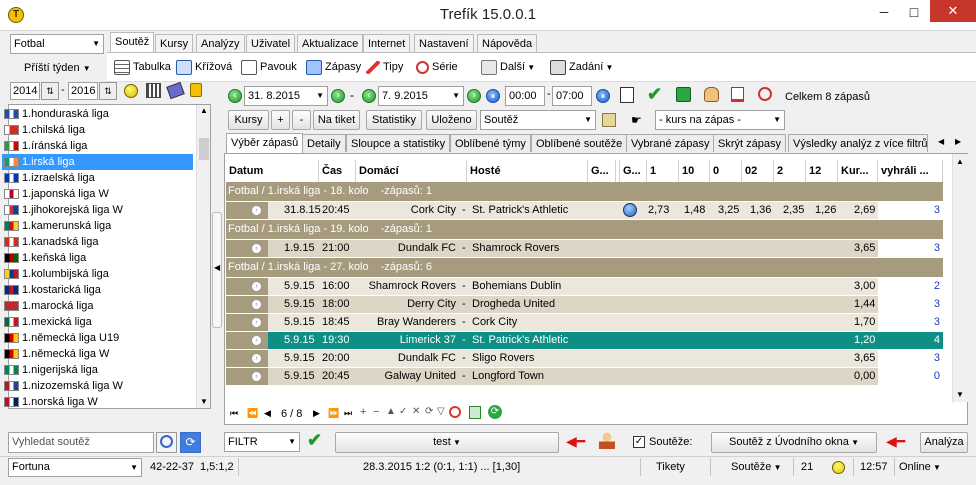 This screenshot has width=976, height=485. What do you see at coordinates (884, 12) in the screenshot?
I see `minimize-button: ─` at bounding box center [884, 12].